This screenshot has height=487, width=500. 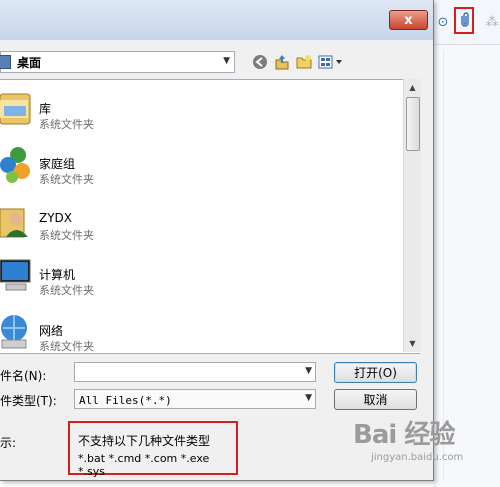 What do you see at coordinates (16, 330) in the screenshot?
I see `network-icon` at bounding box center [16, 330].